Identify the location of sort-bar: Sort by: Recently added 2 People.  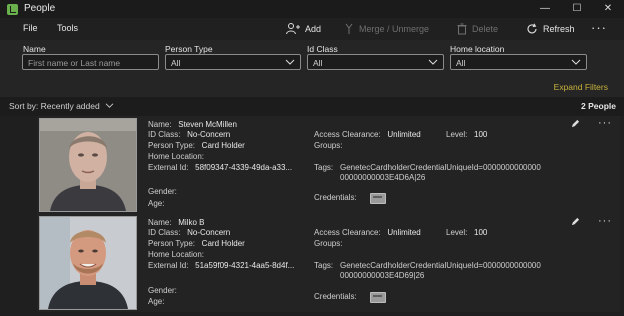
(312, 106).